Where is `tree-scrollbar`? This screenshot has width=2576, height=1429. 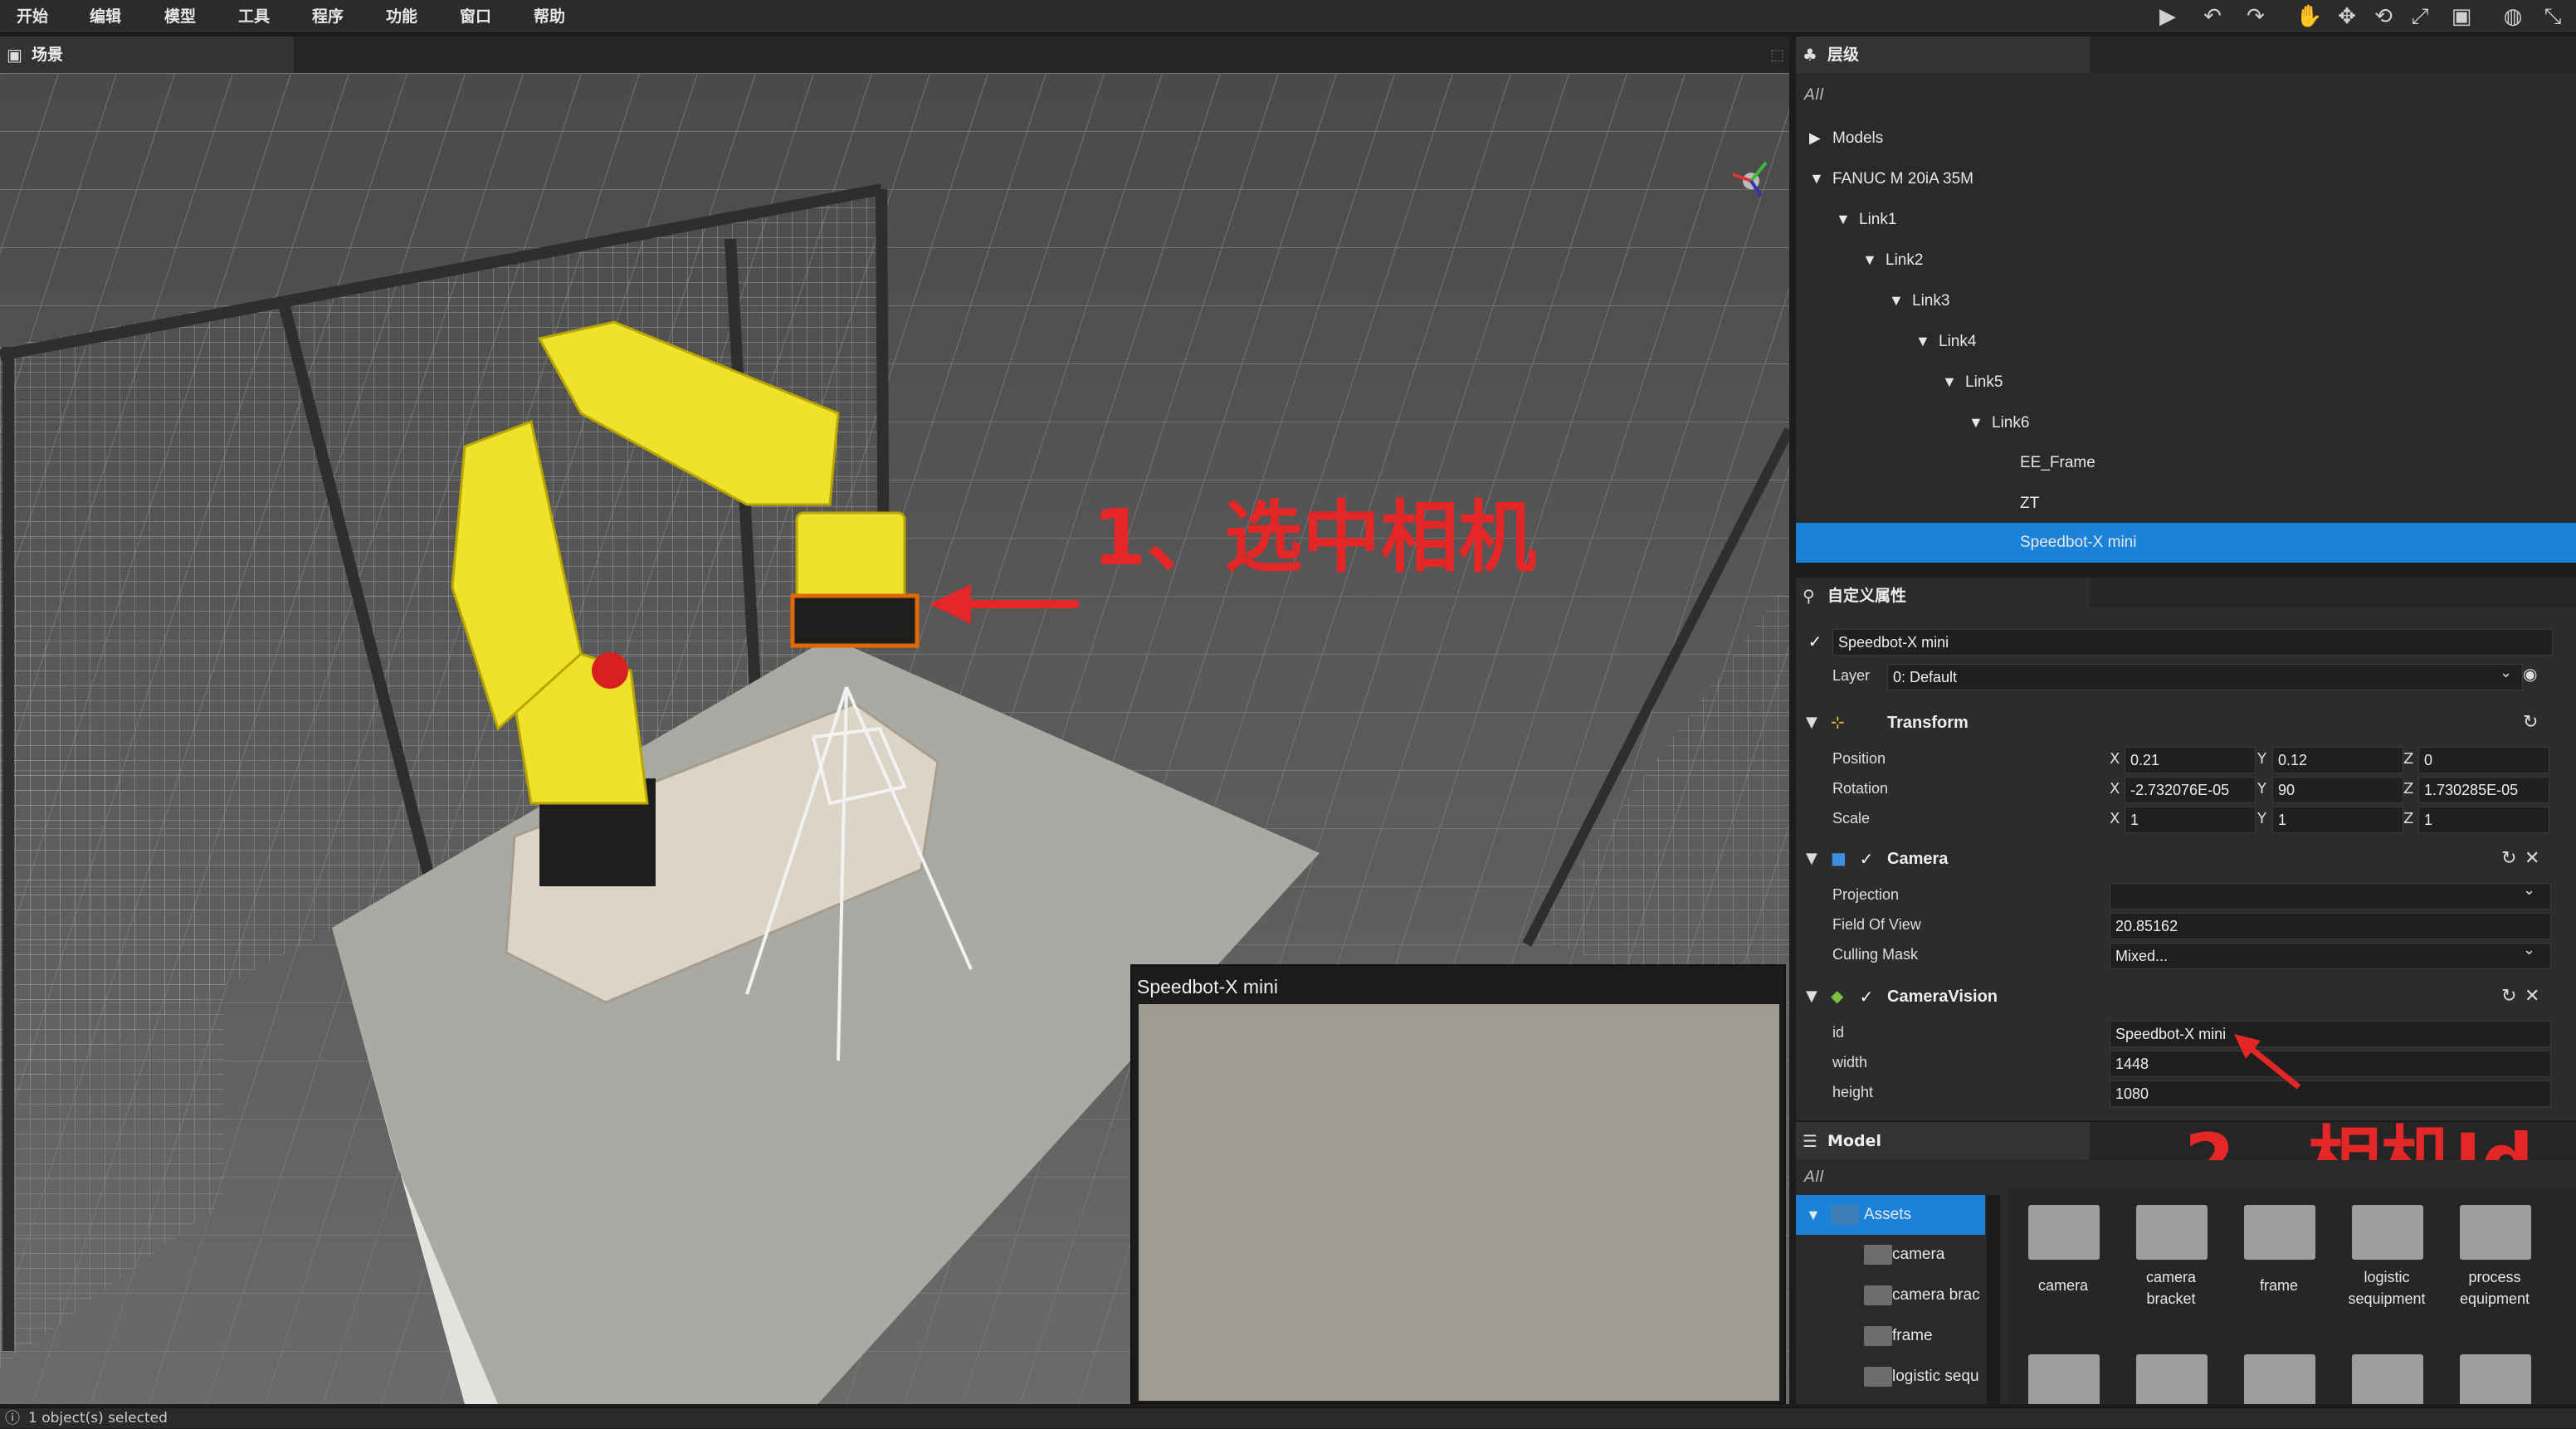 tree-scrollbar is located at coordinates (1993, 1299).